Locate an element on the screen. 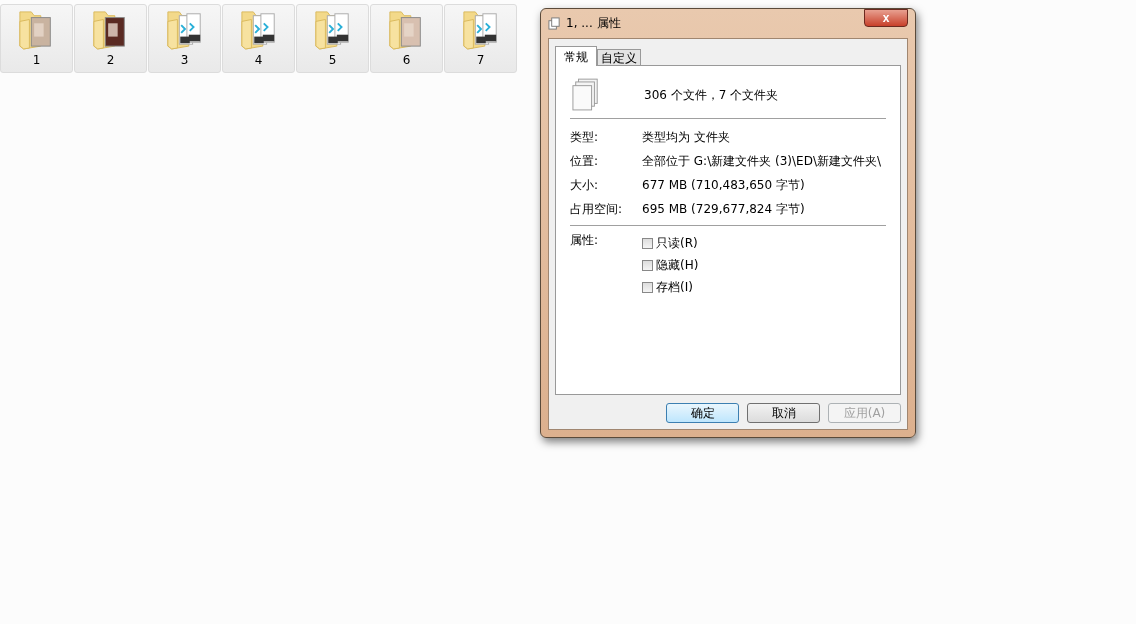 This screenshot has height=624, width=1136. field-label: 类型: is located at coordinates (585, 137).